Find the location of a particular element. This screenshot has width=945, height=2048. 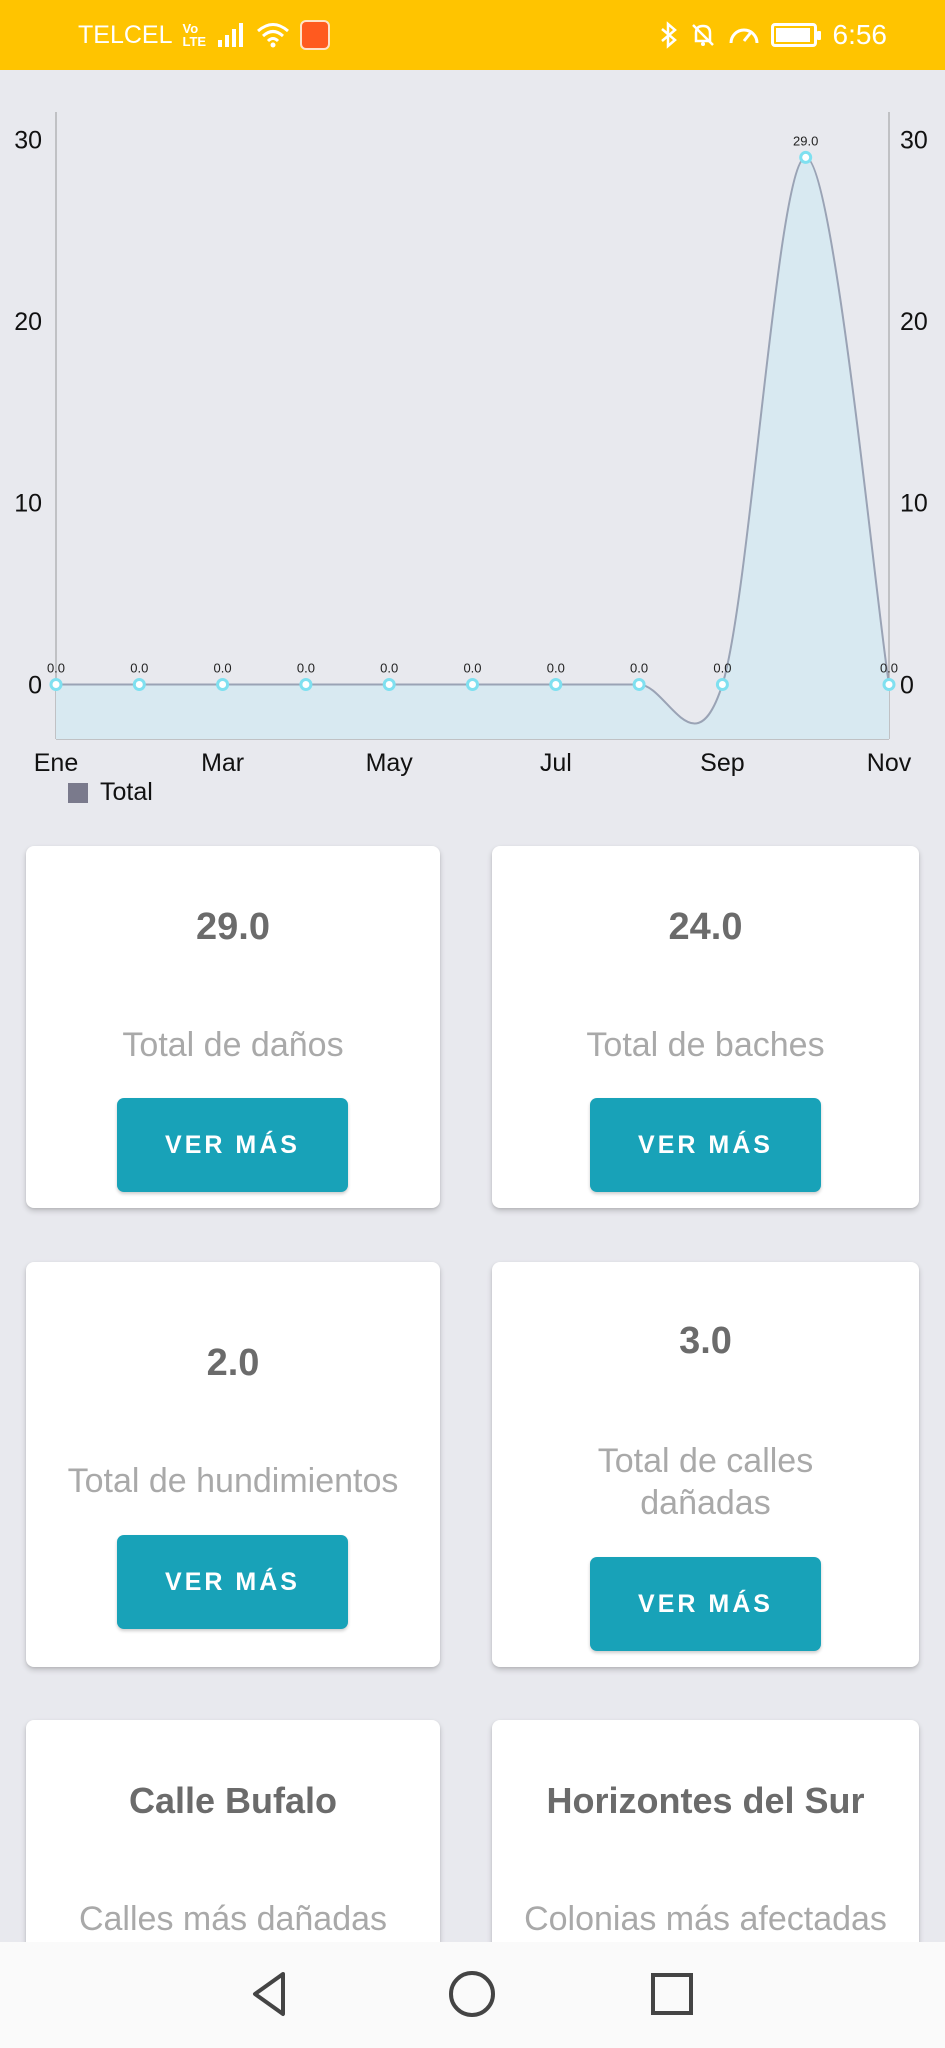

mute-icon is located at coordinates (702, 35).